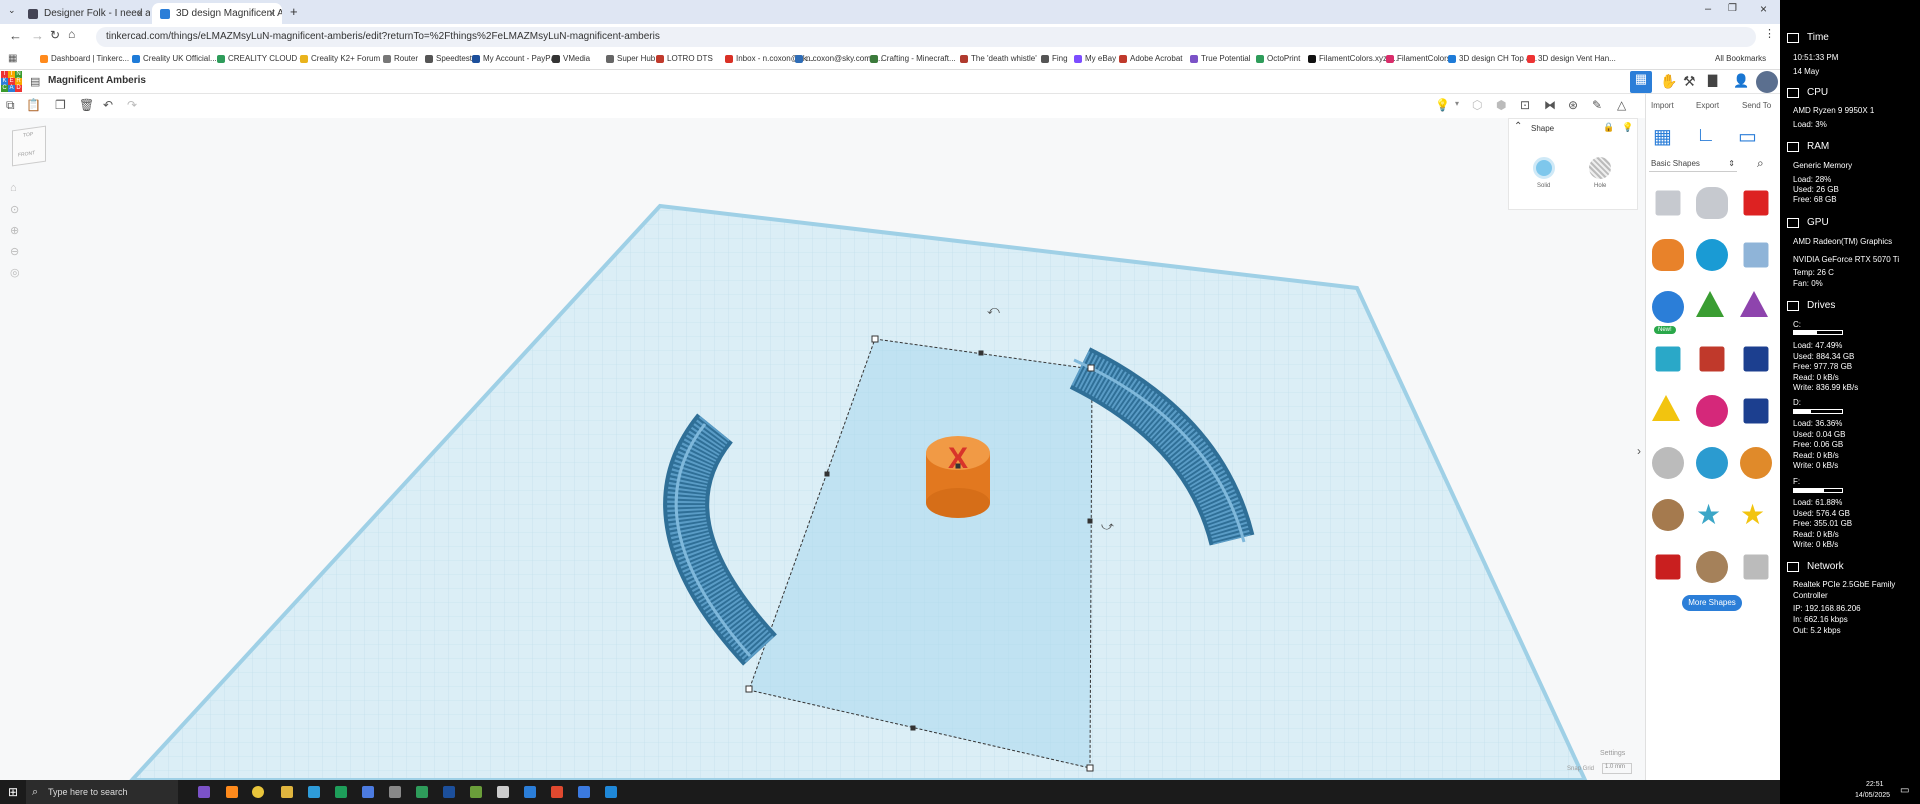 The height and width of the screenshot is (804, 1920). Describe the element at coordinates (1550, 105) in the screenshot. I see `mirror-icon: ⧓` at that location.